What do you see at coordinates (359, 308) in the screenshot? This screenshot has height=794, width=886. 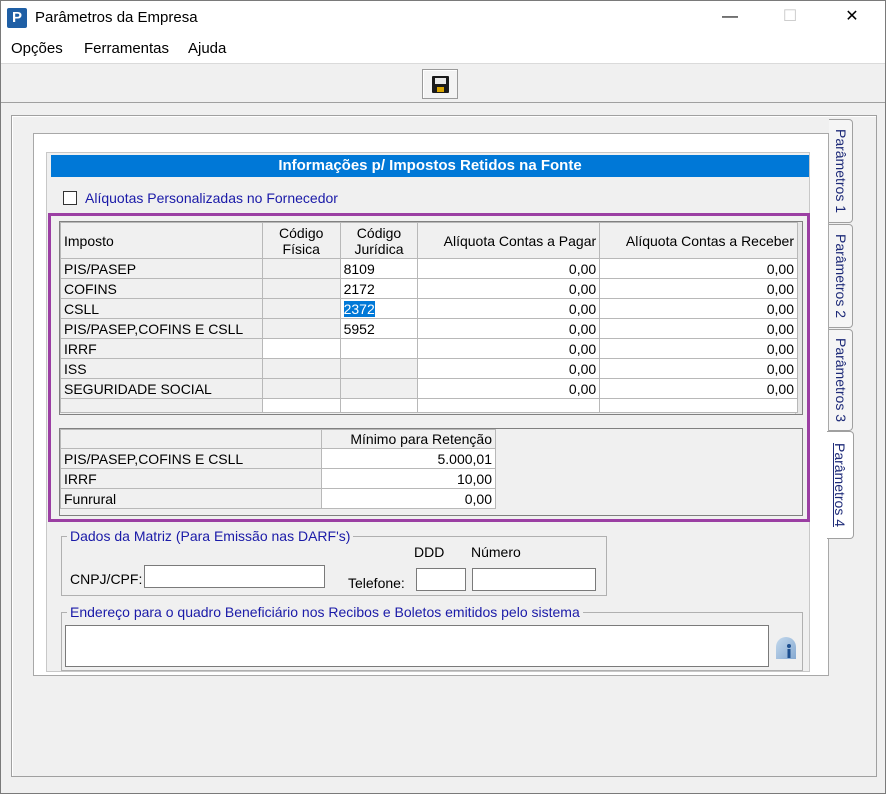 I see `selected-text: 2372` at bounding box center [359, 308].